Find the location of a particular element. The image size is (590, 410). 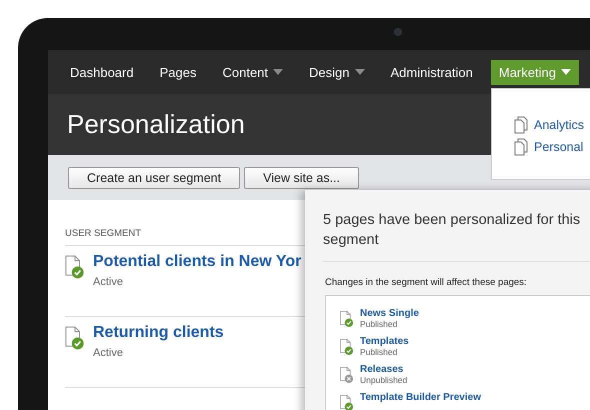

segment-link: Potential clients in New Yor is located at coordinates (197, 262).